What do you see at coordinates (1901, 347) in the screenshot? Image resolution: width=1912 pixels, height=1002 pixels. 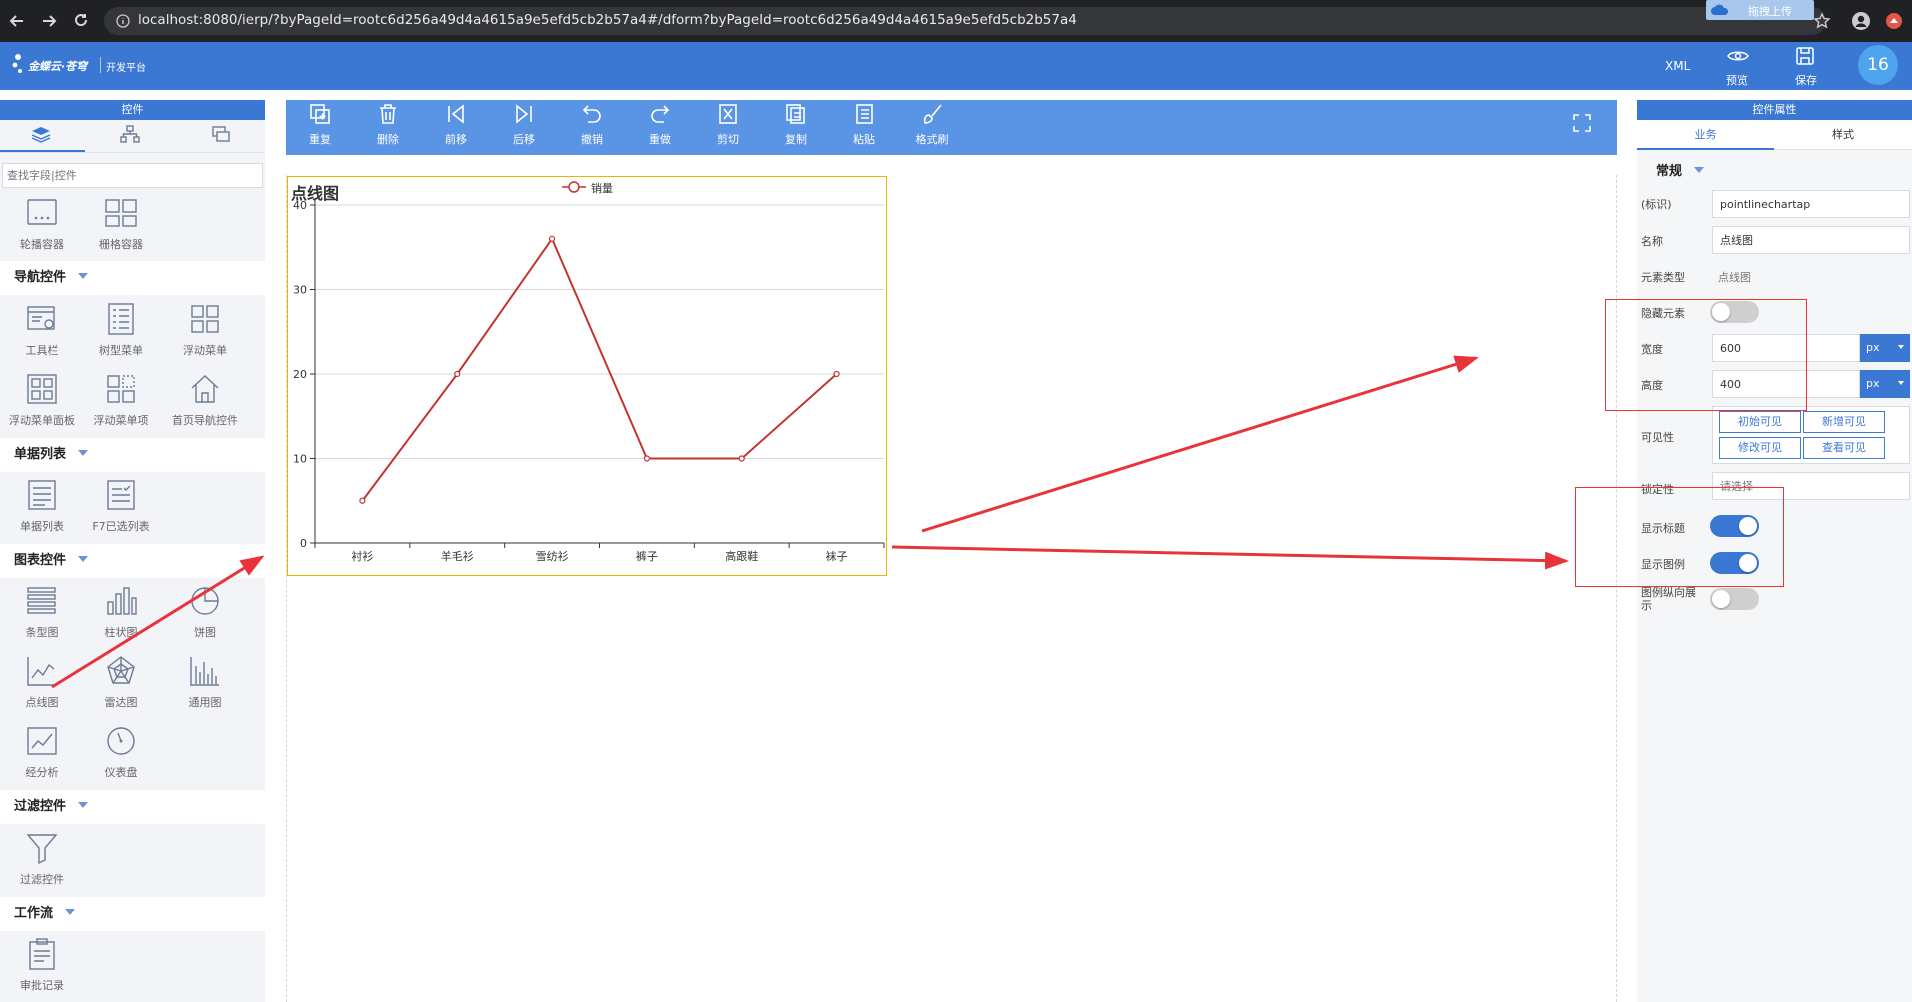 I see `dropdown-icon` at bounding box center [1901, 347].